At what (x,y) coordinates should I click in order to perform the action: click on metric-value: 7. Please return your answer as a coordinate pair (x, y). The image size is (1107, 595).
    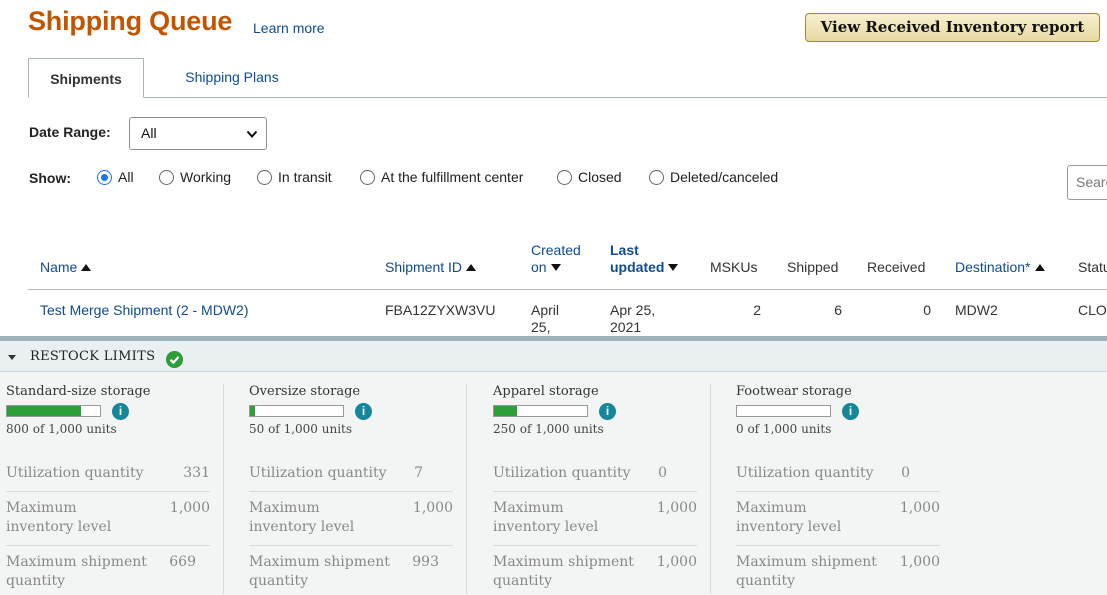
    Looking at the image, I should click on (418, 473).